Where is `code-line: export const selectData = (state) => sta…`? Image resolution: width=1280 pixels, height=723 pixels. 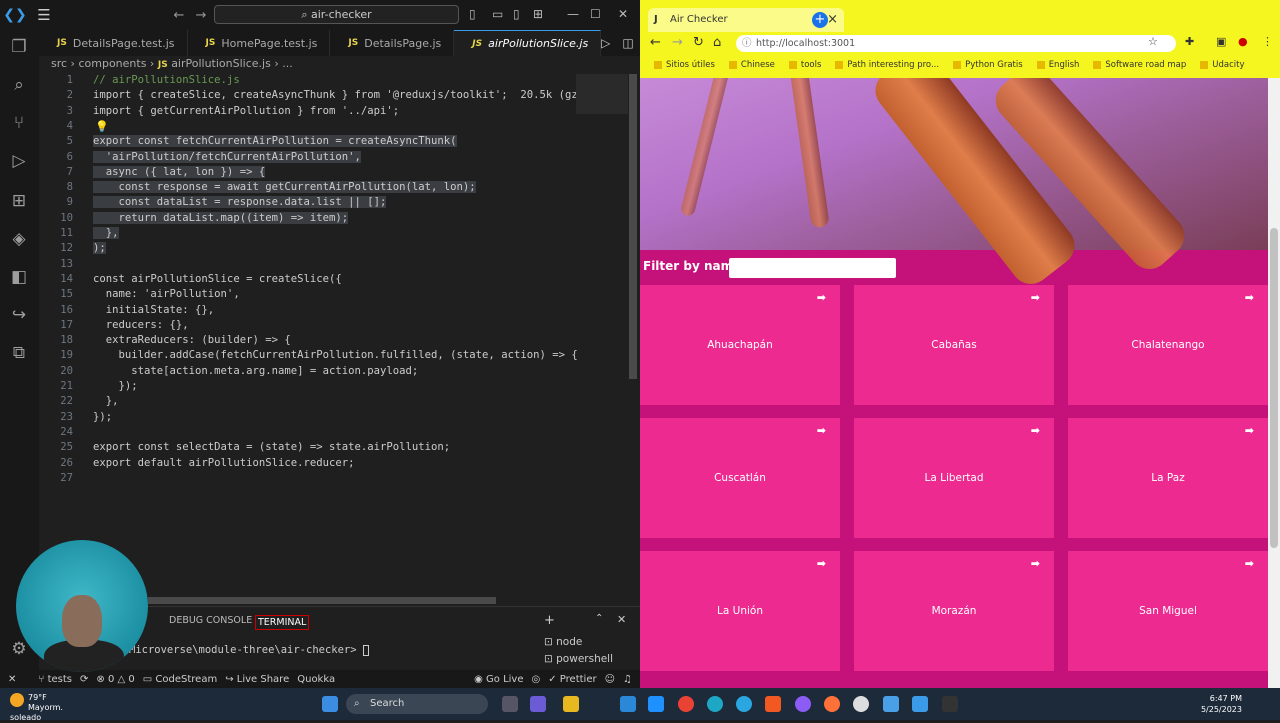 code-line: export const selectData = (state) => sta… is located at coordinates (271, 447).